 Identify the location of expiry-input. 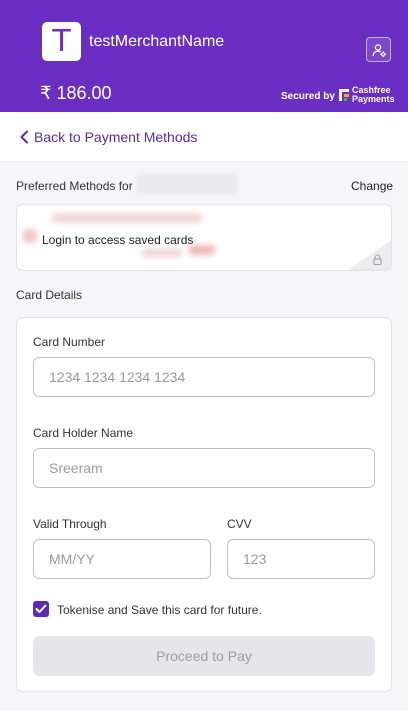
(122, 559).